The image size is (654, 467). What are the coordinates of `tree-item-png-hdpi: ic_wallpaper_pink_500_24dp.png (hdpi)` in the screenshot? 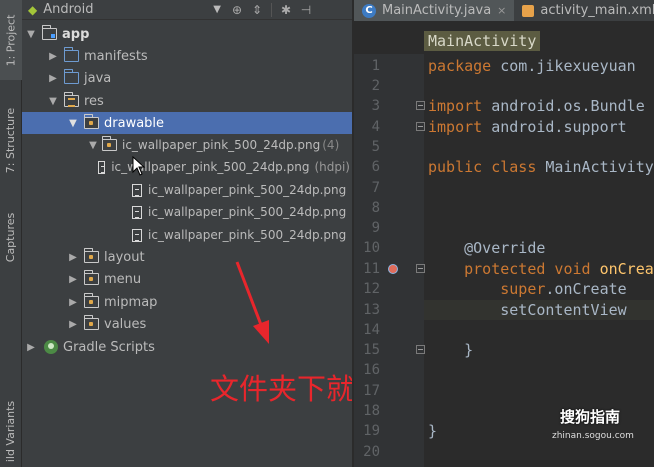 It's located at (187, 167).